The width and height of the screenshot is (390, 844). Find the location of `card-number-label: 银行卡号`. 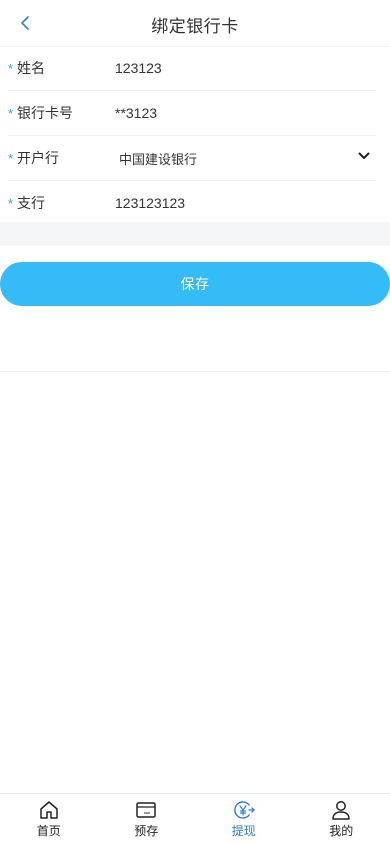

card-number-label: 银行卡号 is located at coordinates (45, 113).